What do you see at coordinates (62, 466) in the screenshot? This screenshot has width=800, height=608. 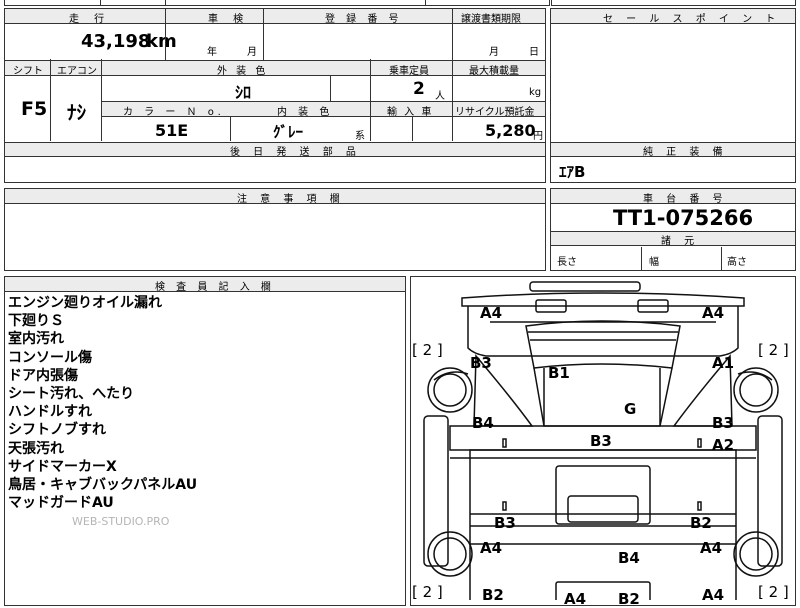 I see `remark-item: サイドマーカーX` at bounding box center [62, 466].